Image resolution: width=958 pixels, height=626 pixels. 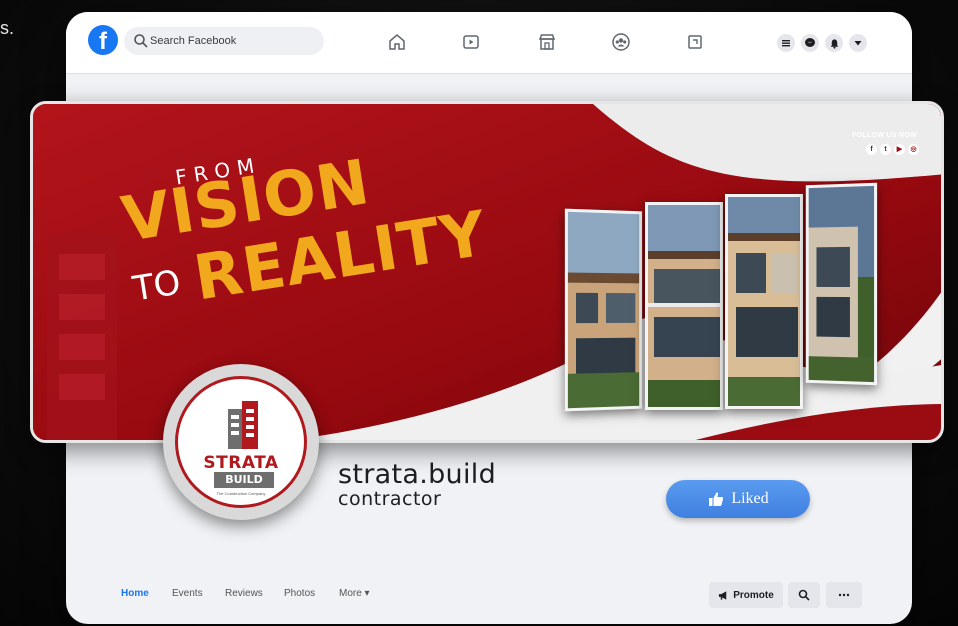 I want to click on headline-to: TO, so click(x=157, y=286).